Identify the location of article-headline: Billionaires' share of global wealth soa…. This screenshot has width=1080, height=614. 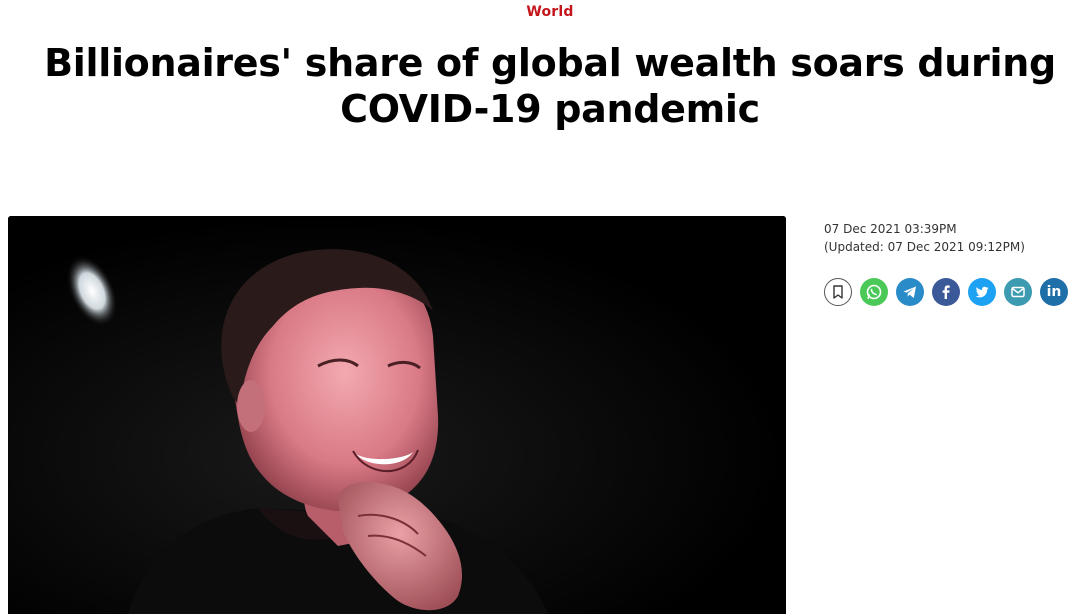
(550, 86).